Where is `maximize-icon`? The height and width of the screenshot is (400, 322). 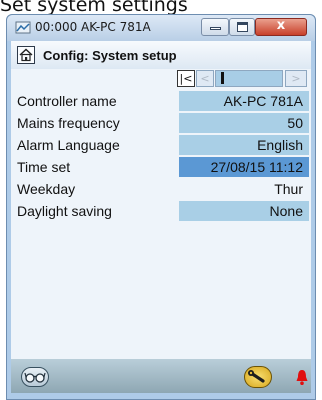 maximize-icon is located at coordinates (242, 27).